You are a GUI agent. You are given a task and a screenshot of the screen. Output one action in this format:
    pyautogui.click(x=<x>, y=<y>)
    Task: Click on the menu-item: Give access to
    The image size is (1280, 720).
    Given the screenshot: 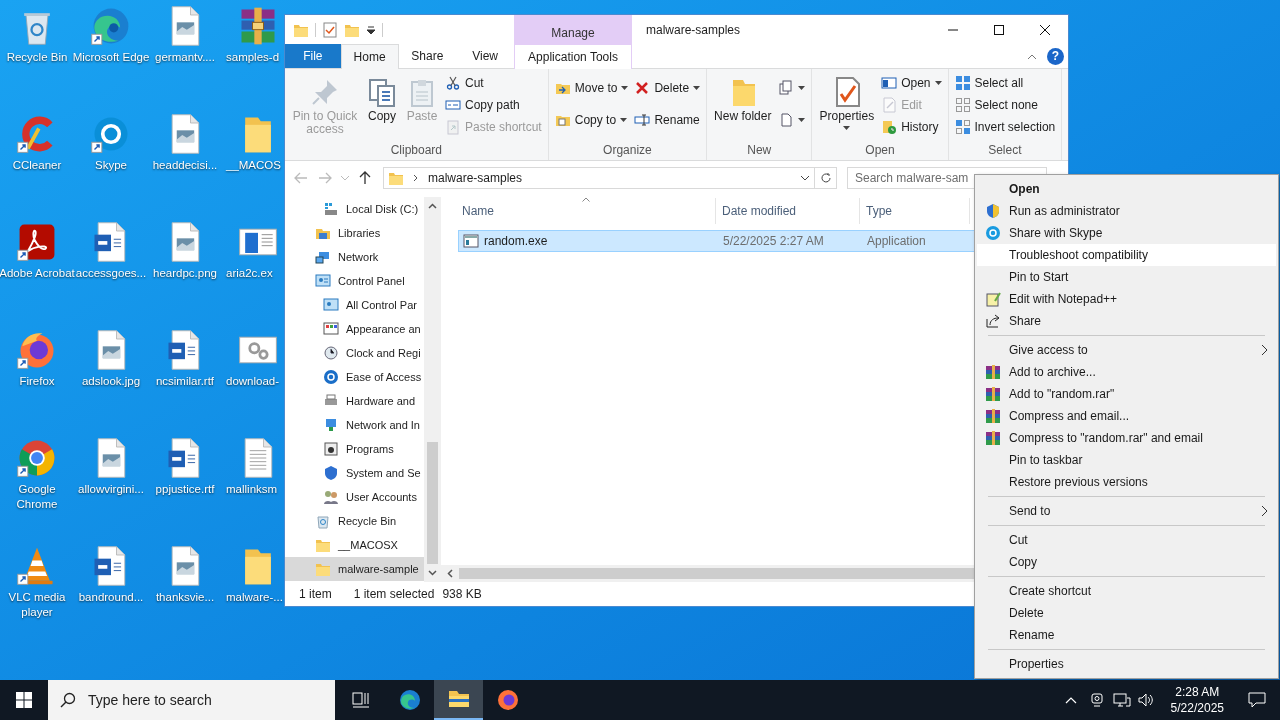 What is the action you would take?
    pyautogui.click(x=1126, y=350)
    